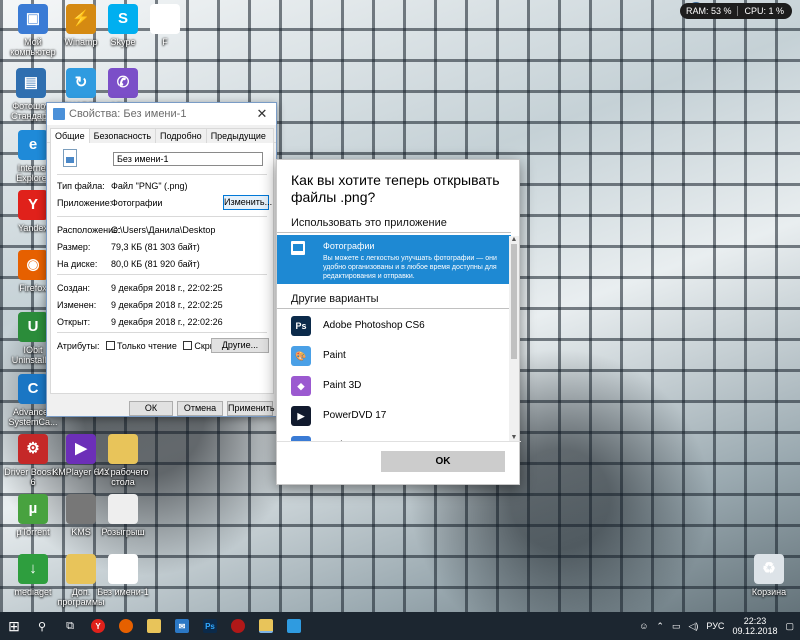  Describe the element at coordinates (643, 626) in the screenshot. I see `people-icon: ☺` at that location.